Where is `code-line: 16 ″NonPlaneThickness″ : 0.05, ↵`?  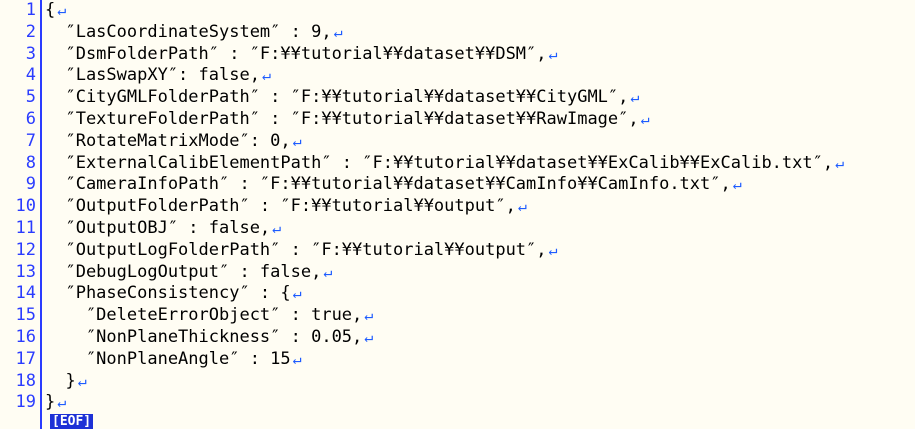 code-line: 16 ″NonPlaneThickness″ : 0.05, ↵ is located at coordinates (465, 338).